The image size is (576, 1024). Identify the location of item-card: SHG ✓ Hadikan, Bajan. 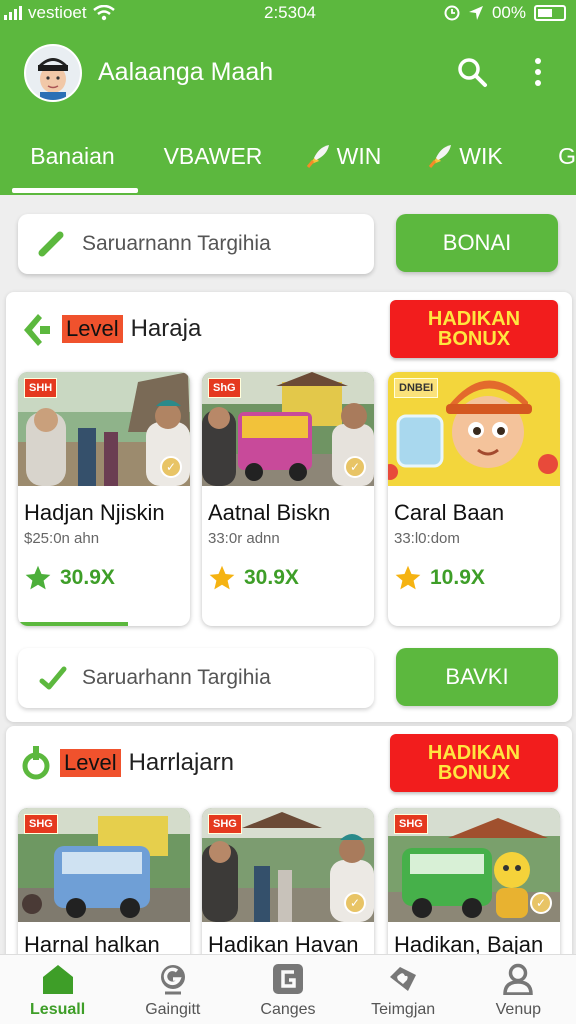
(474, 893).